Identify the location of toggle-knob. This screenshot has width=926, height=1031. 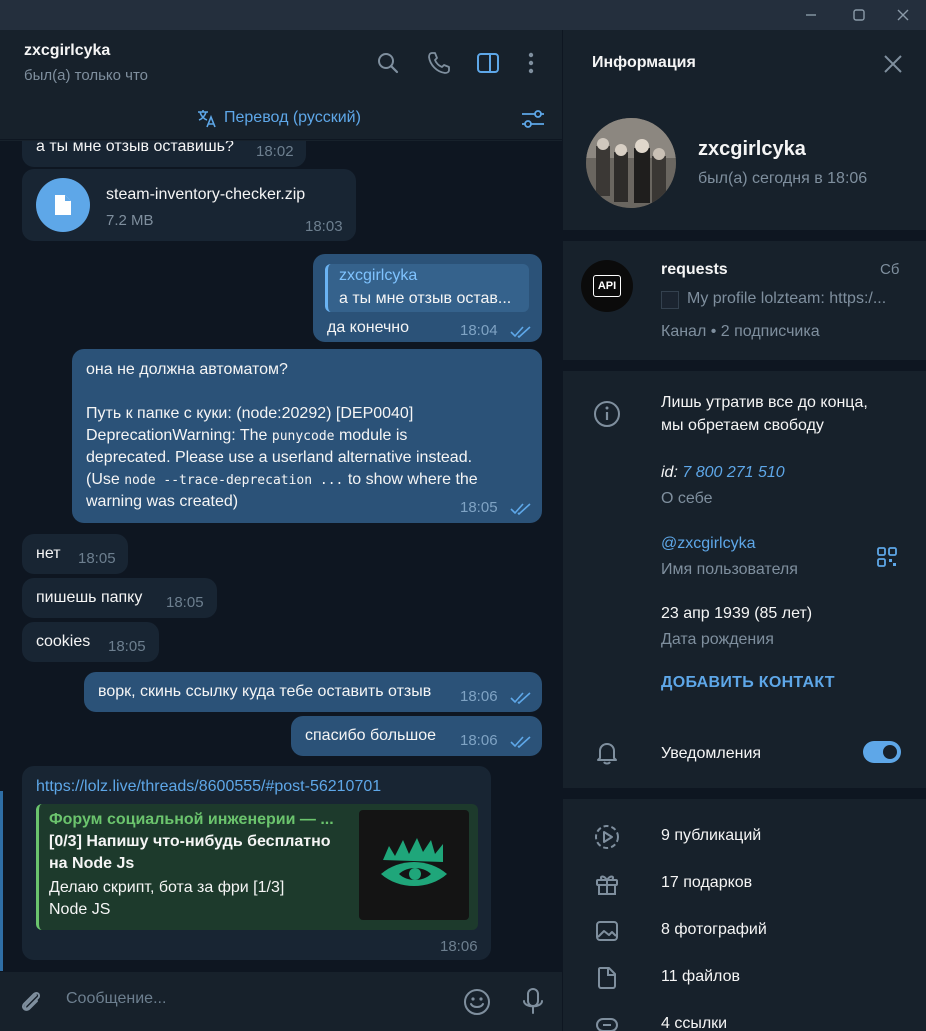
(890, 752).